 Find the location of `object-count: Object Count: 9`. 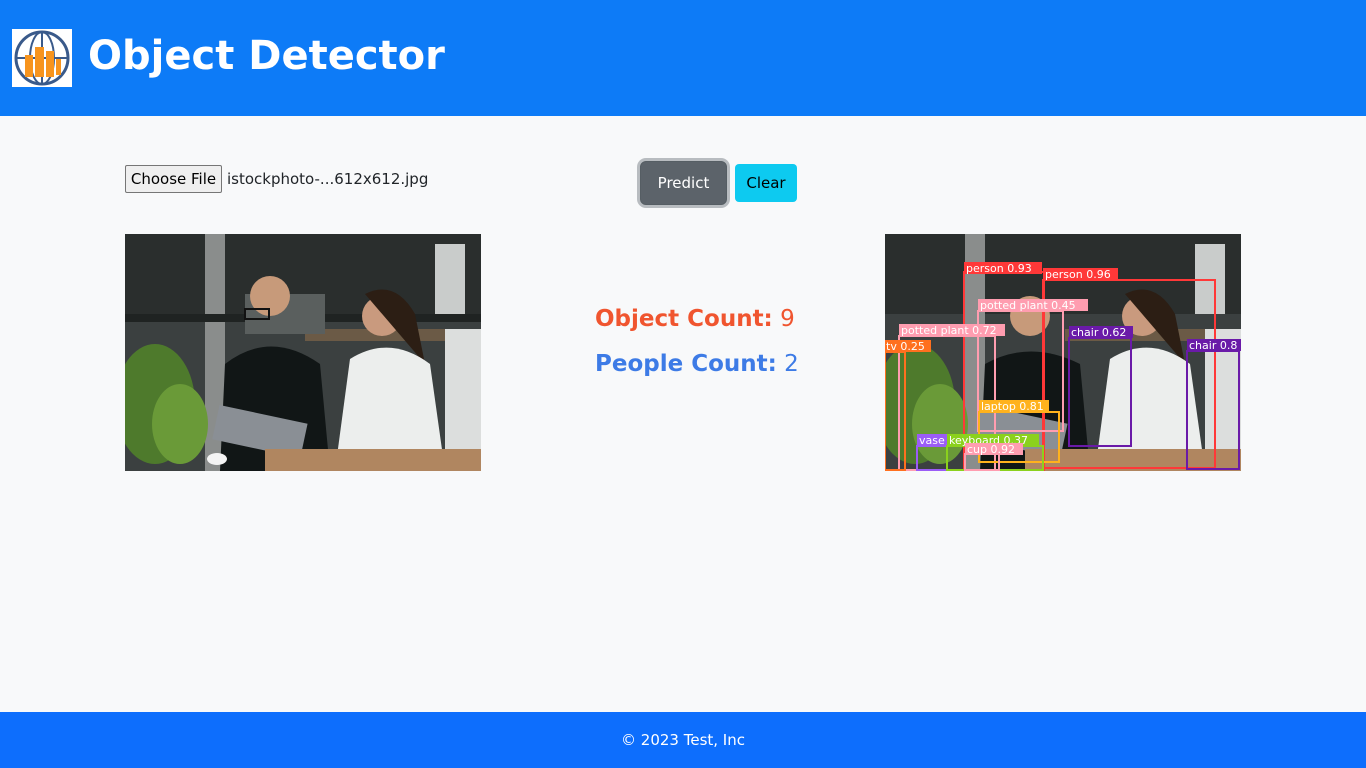

object-count: Object Count: 9 is located at coordinates (695, 319).